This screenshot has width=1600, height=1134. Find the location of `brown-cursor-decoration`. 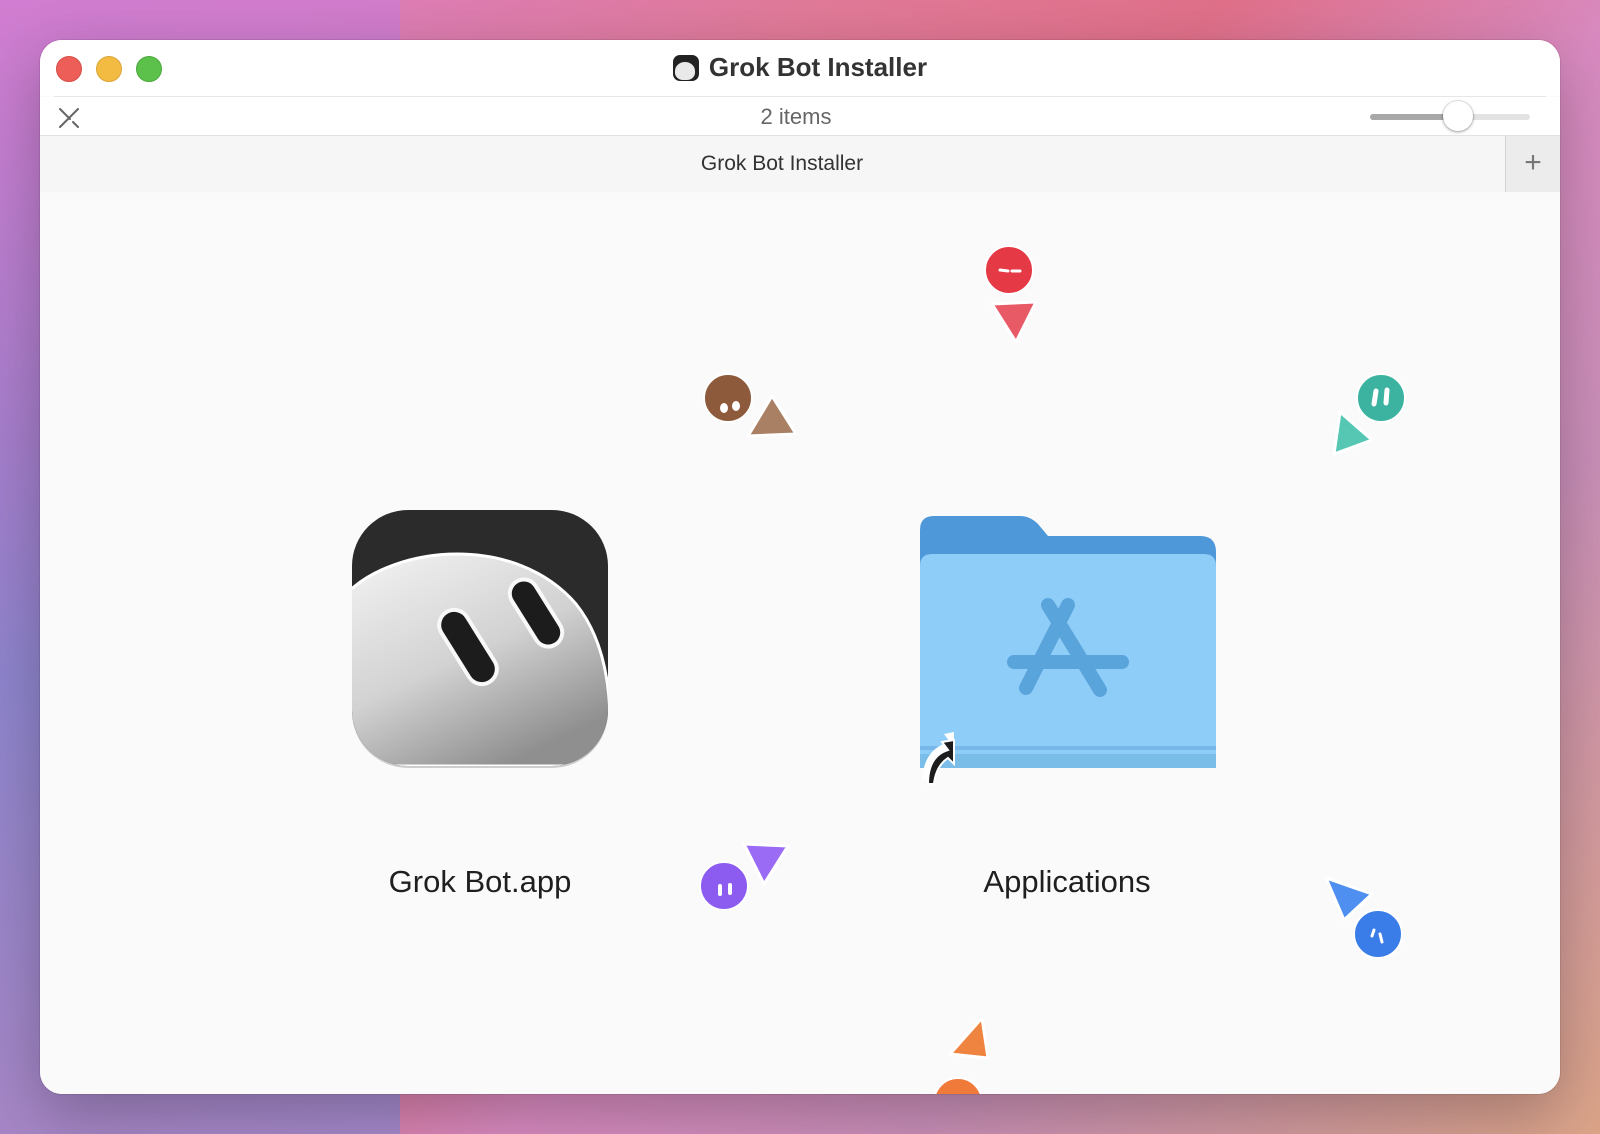

brown-cursor-decoration is located at coordinates (750, 405).